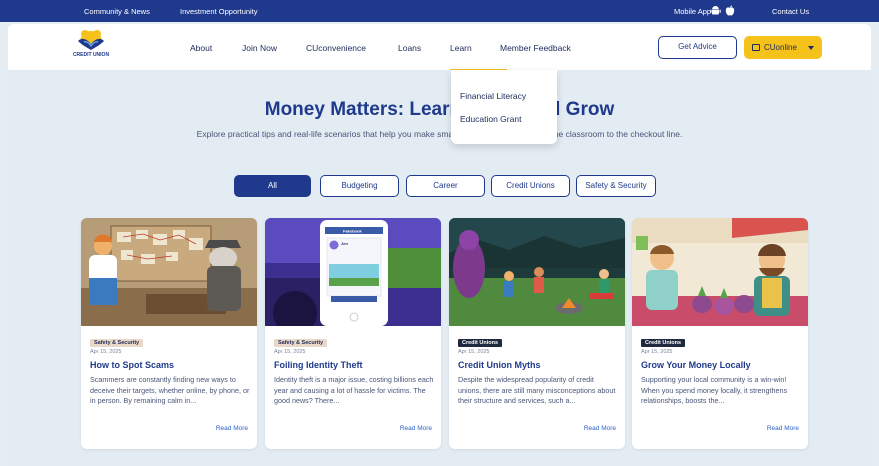 Image resolution: width=879 pixels, height=466 pixels. Describe the element at coordinates (409, 48) in the screenshot. I see `nav-loans: Loans` at that location.